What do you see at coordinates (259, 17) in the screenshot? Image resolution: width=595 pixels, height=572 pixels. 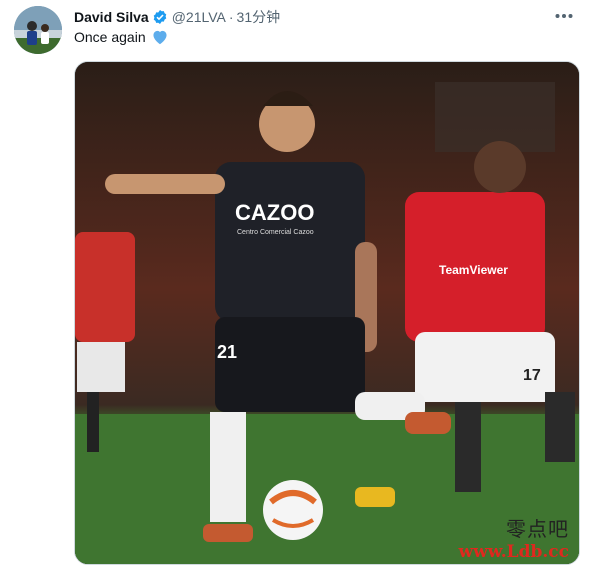 I see `tweet-timestamp: 31分钟` at bounding box center [259, 17].